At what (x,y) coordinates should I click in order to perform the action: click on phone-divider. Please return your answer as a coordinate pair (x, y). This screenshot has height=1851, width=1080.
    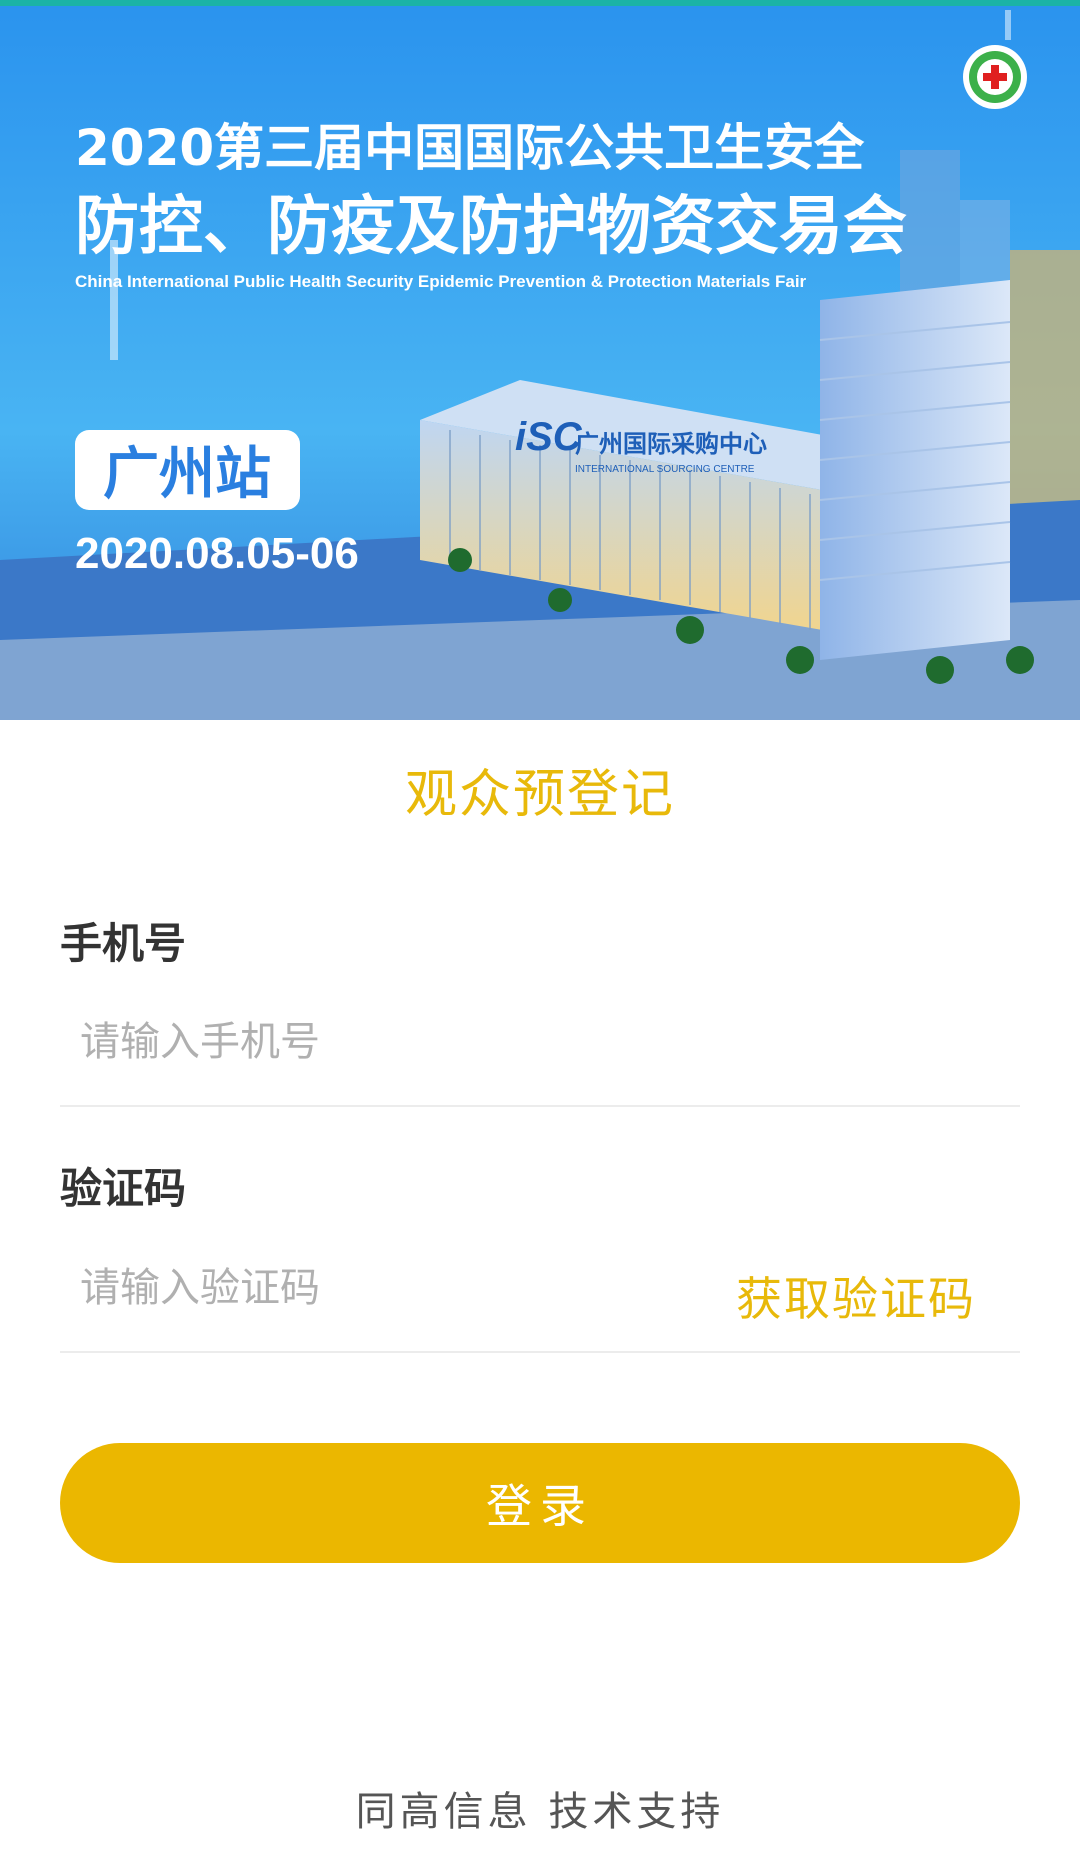
    Looking at the image, I should click on (540, 1106).